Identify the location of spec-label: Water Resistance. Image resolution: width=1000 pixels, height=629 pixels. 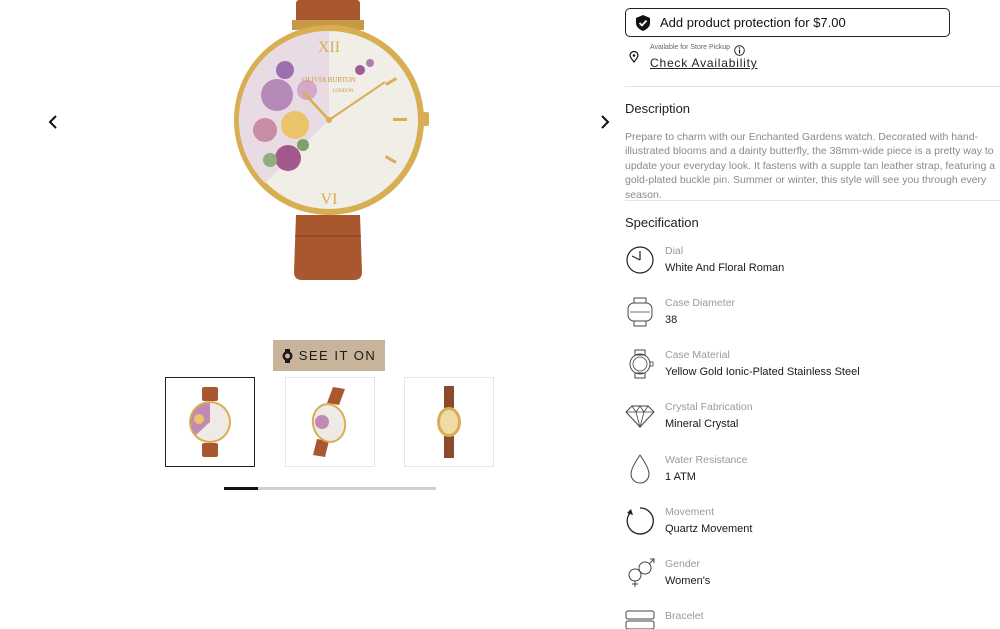
(706, 460).